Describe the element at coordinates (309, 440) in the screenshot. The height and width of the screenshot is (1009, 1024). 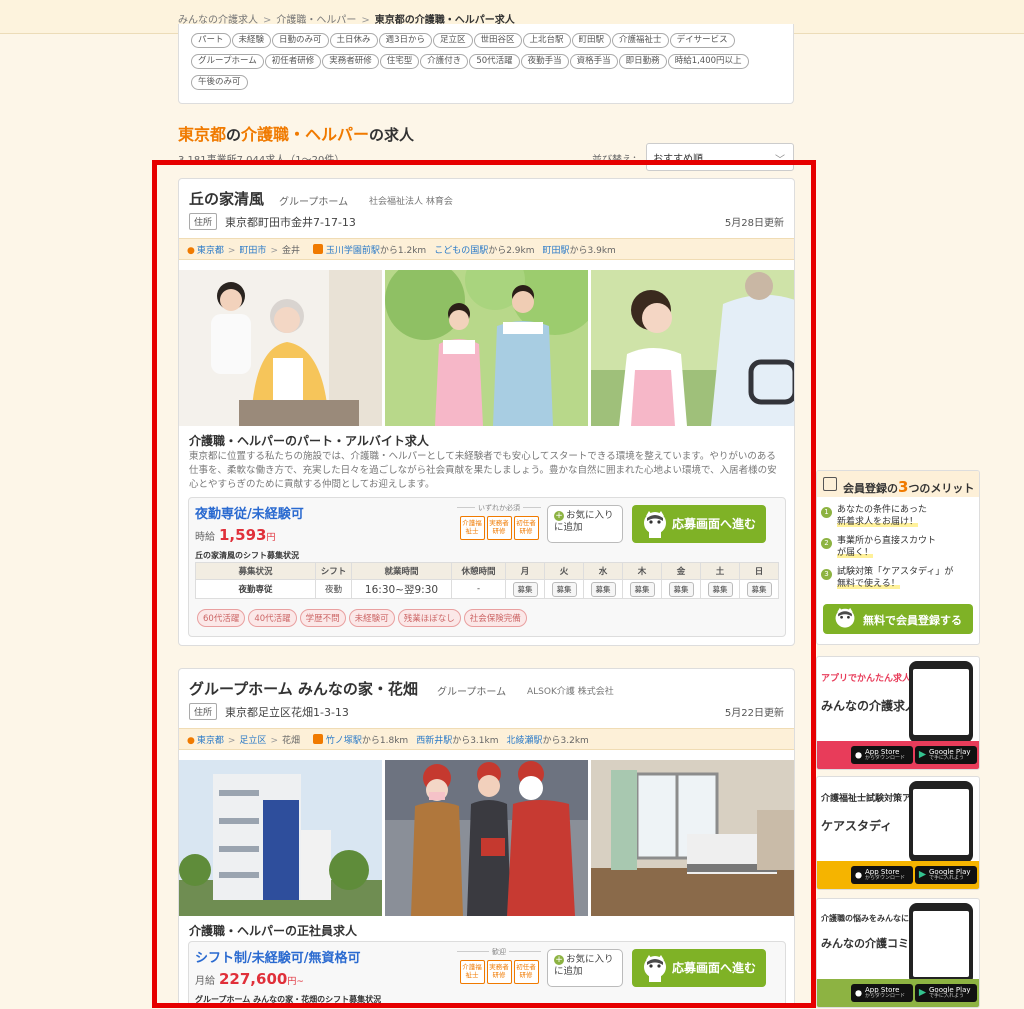
I see `job-heading: 介護職・ヘルパーのパート・アルバイト求人` at that location.